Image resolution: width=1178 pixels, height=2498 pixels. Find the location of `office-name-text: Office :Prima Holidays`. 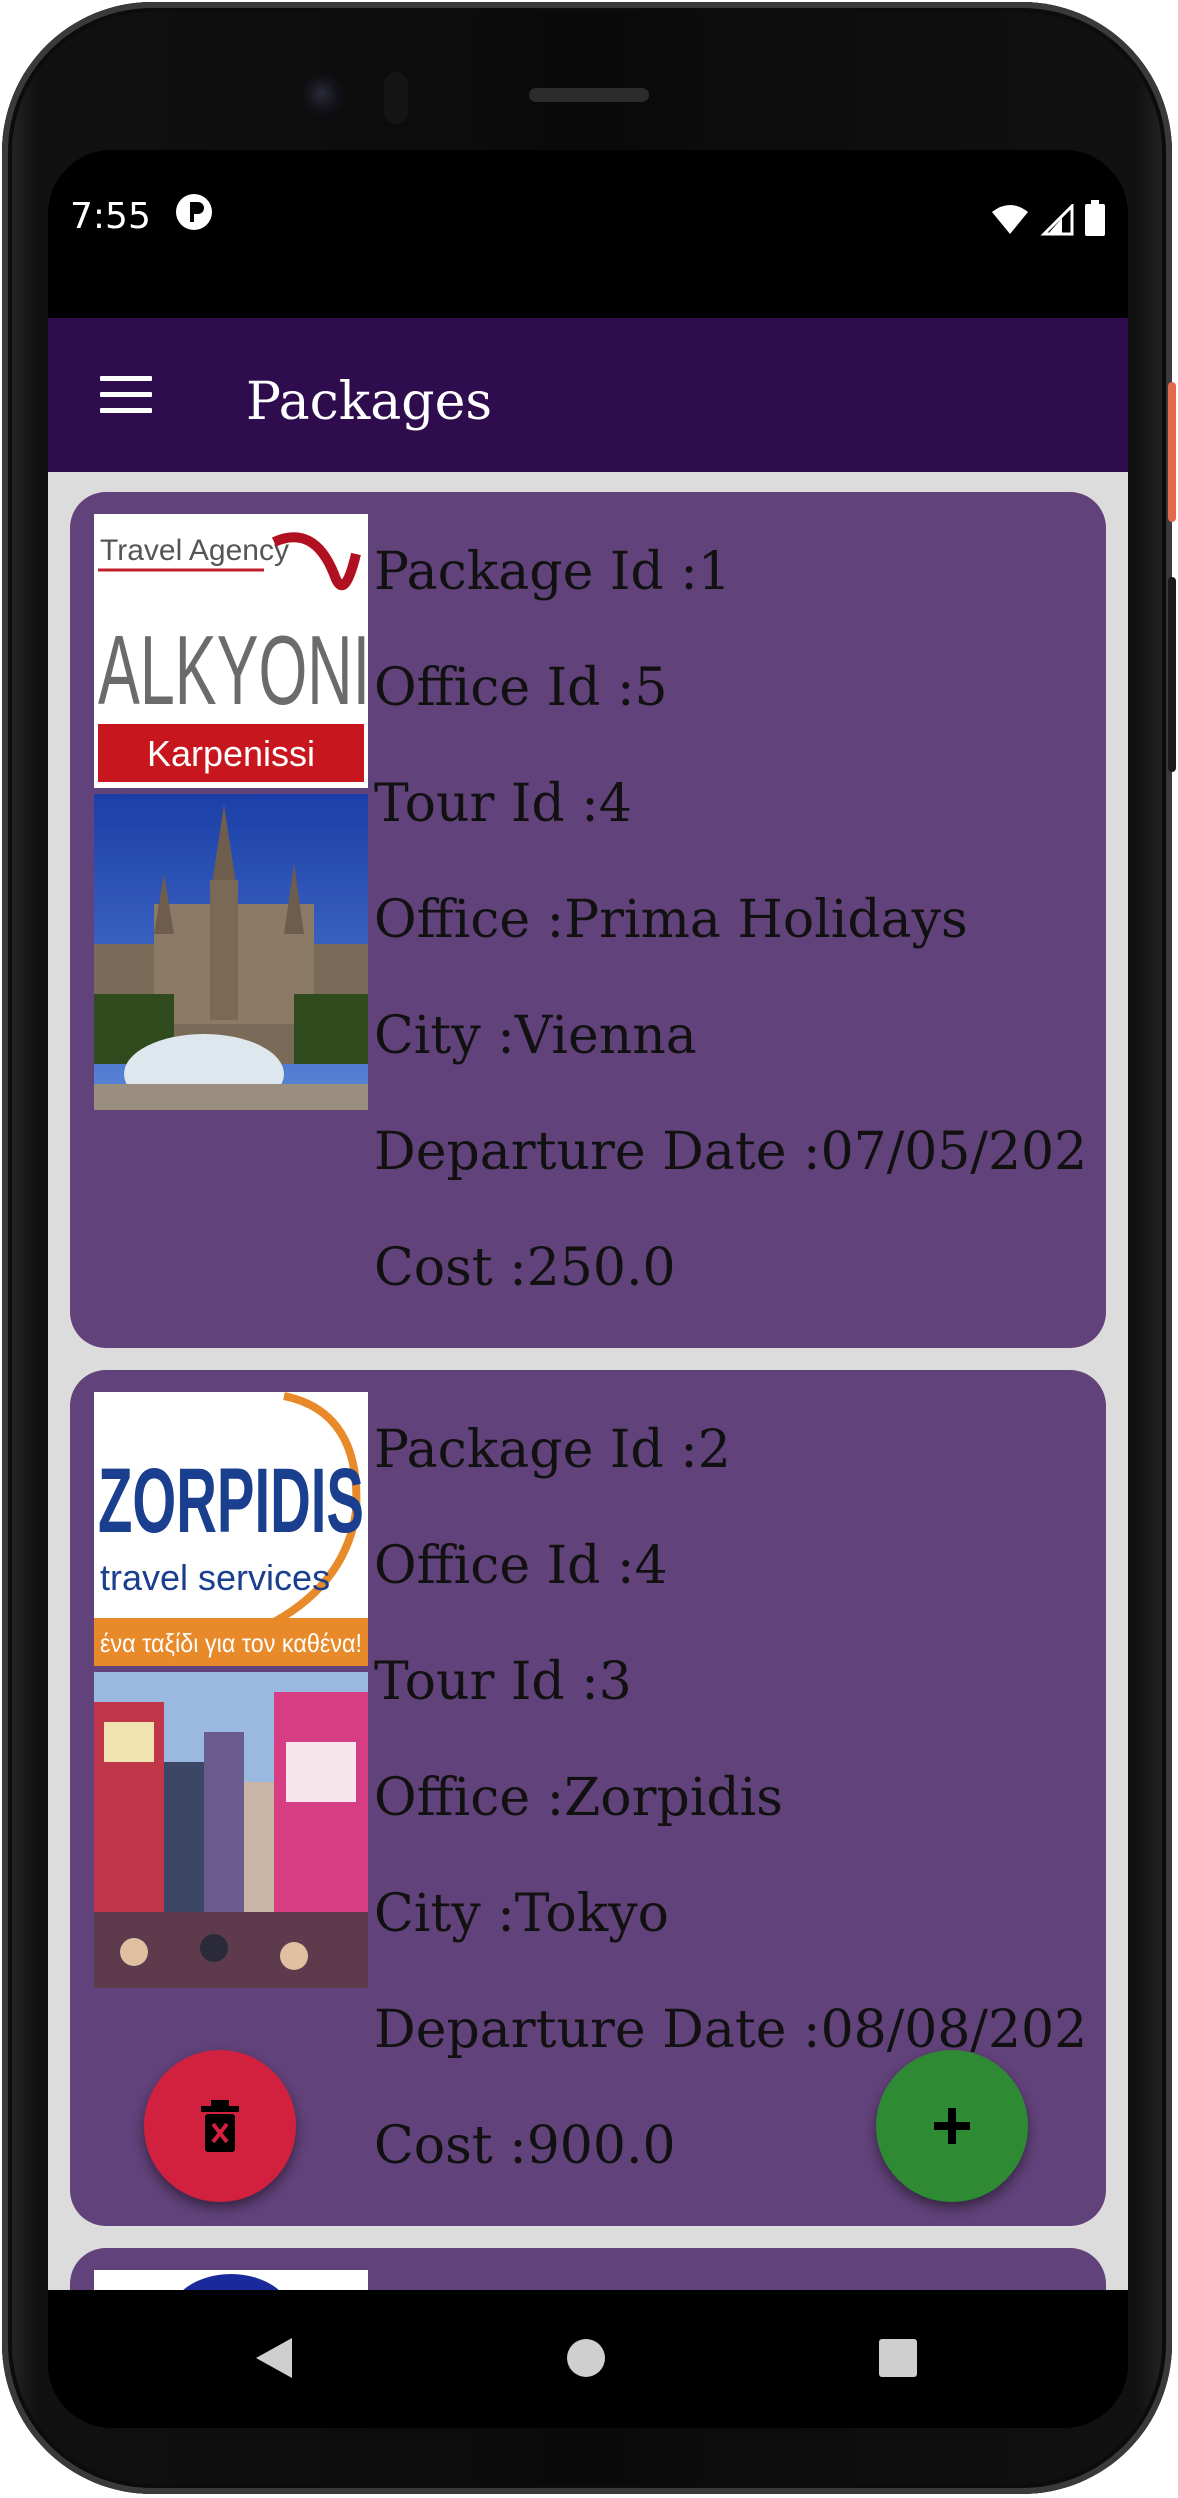

office-name-text: Office :Prima Holidays is located at coordinates (671, 920).